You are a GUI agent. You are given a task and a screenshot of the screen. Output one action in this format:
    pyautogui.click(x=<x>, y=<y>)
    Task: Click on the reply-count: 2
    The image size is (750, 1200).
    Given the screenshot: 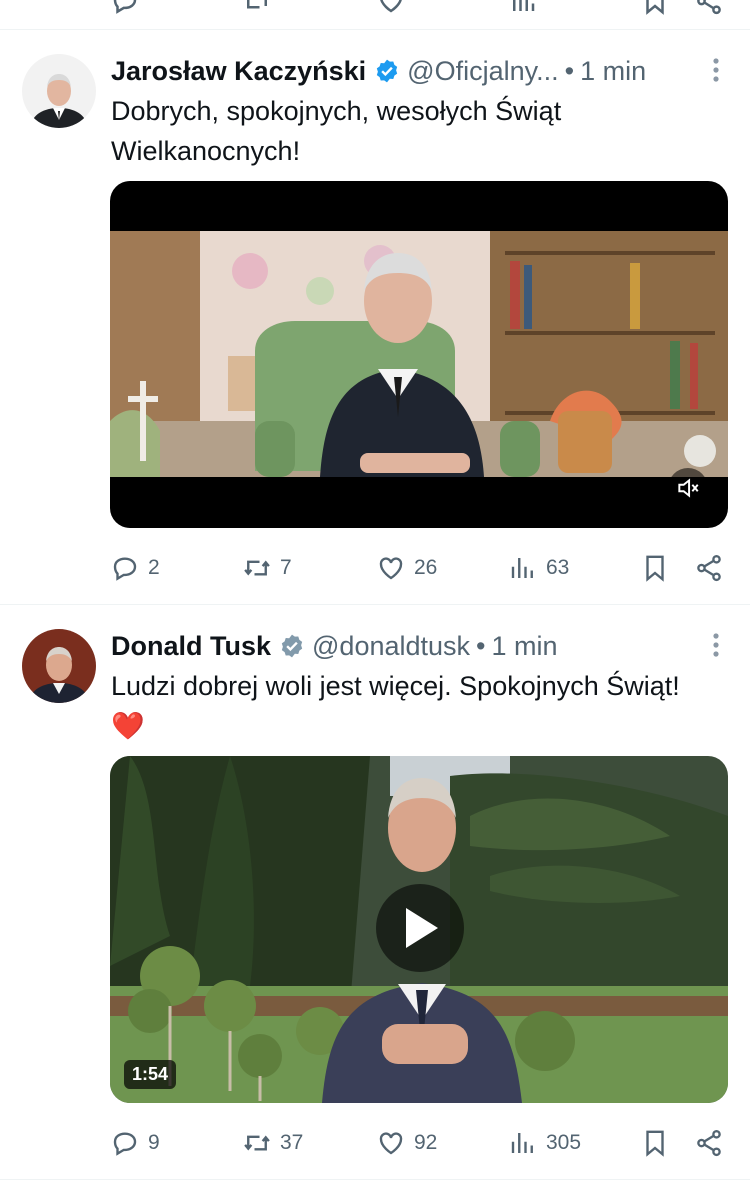 What is the action you would take?
    pyautogui.click(x=154, y=567)
    